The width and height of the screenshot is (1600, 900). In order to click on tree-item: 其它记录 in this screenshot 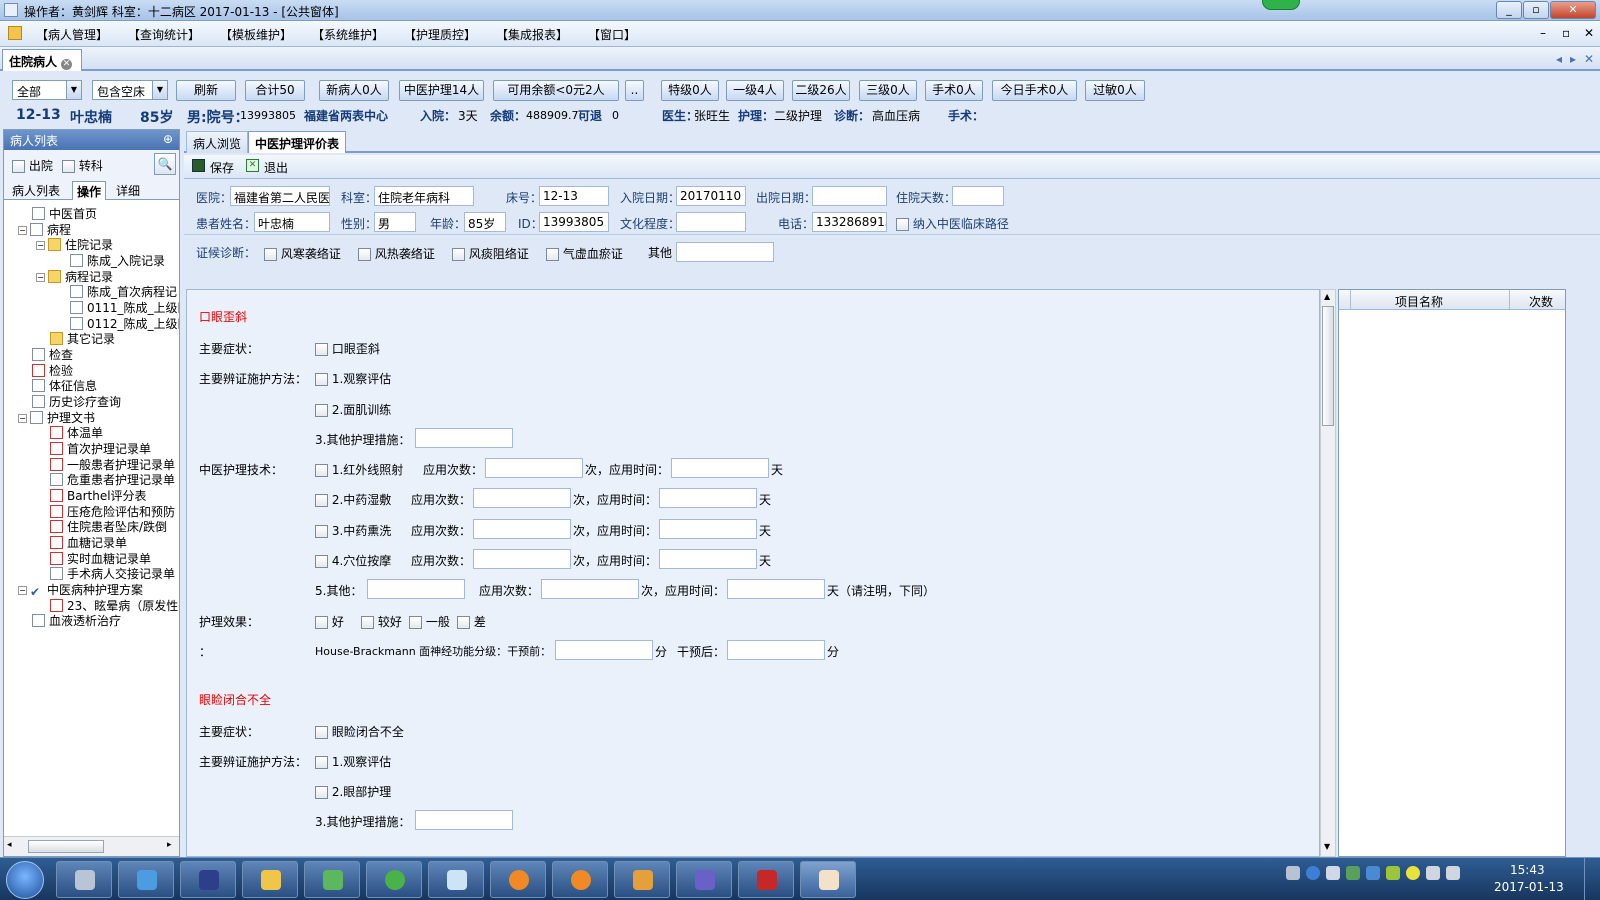, I will do `click(82, 339)`.